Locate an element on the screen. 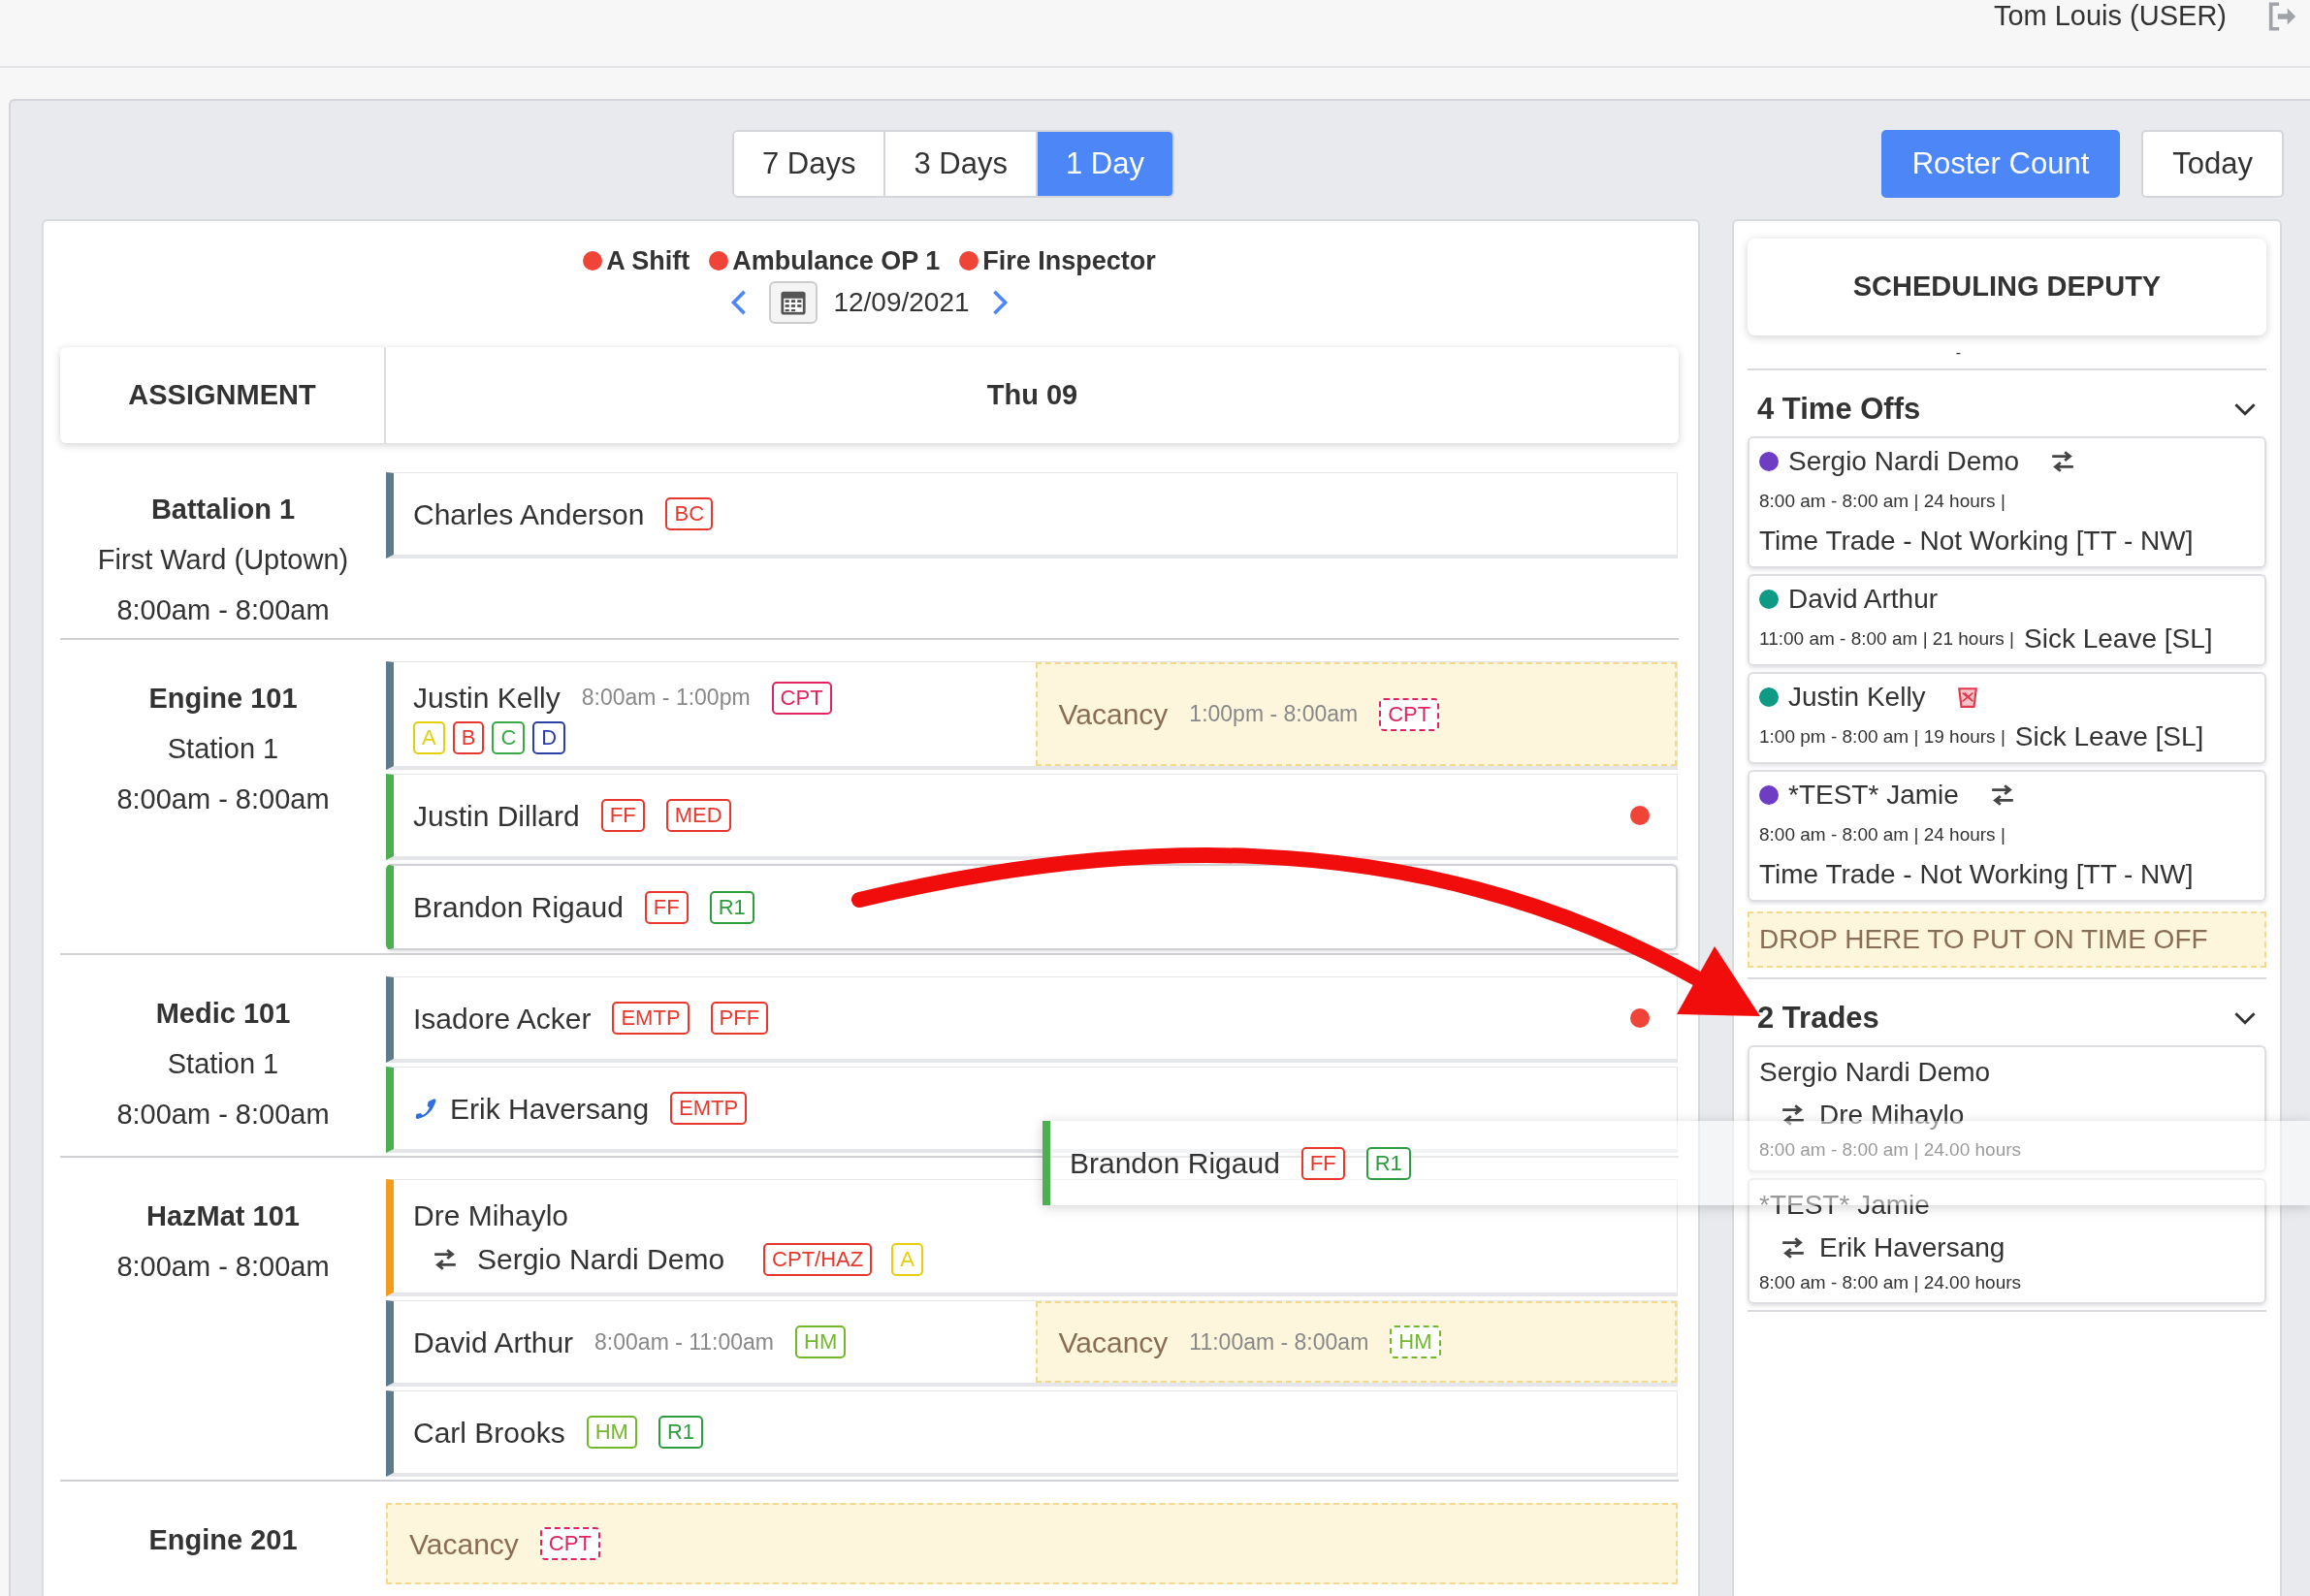 This screenshot has width=2310, height=1596. swap-icon is located at coordinates (446, 1259).